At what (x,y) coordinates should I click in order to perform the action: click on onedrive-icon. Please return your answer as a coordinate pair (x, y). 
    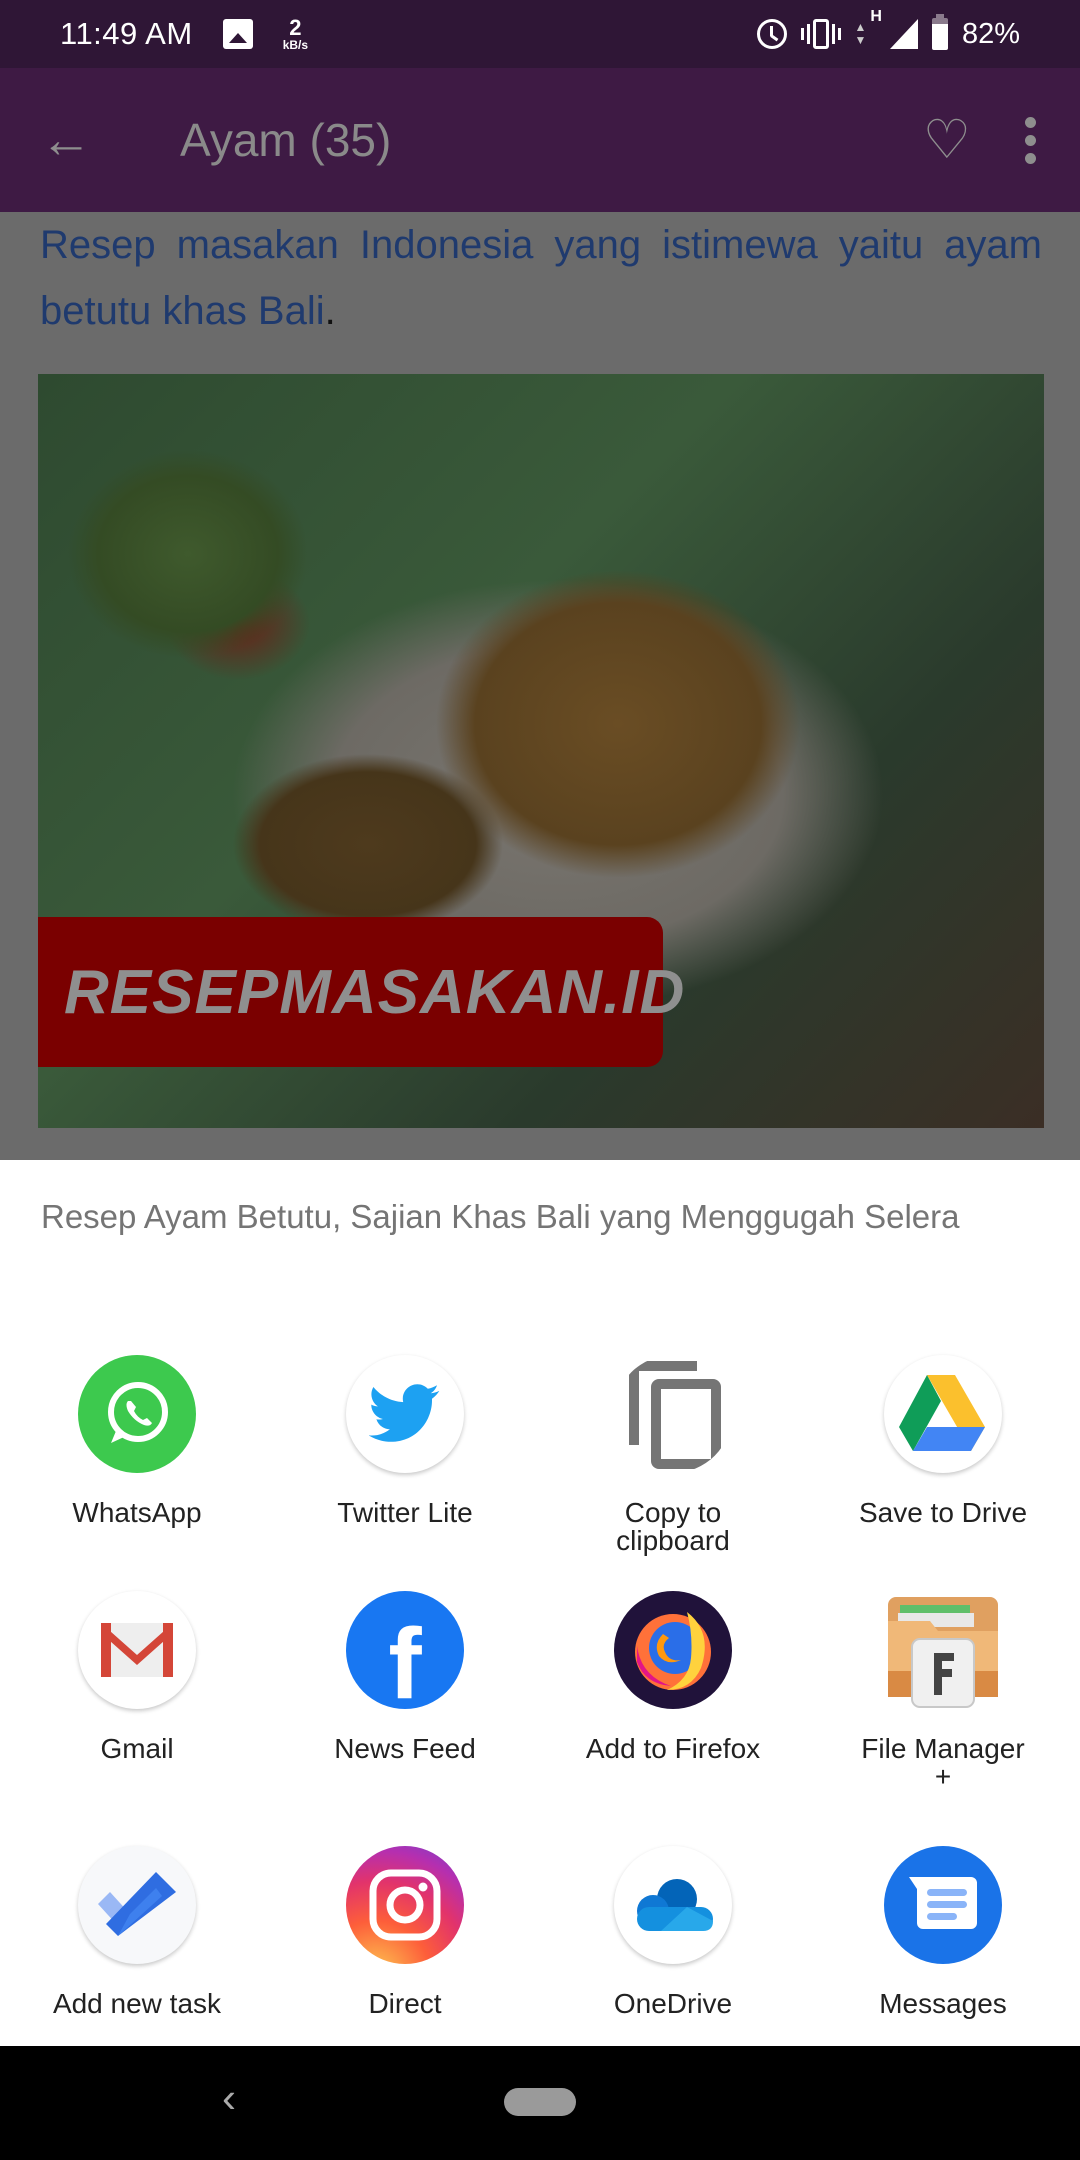
    Looking at the image, I should click on (673, 1905).